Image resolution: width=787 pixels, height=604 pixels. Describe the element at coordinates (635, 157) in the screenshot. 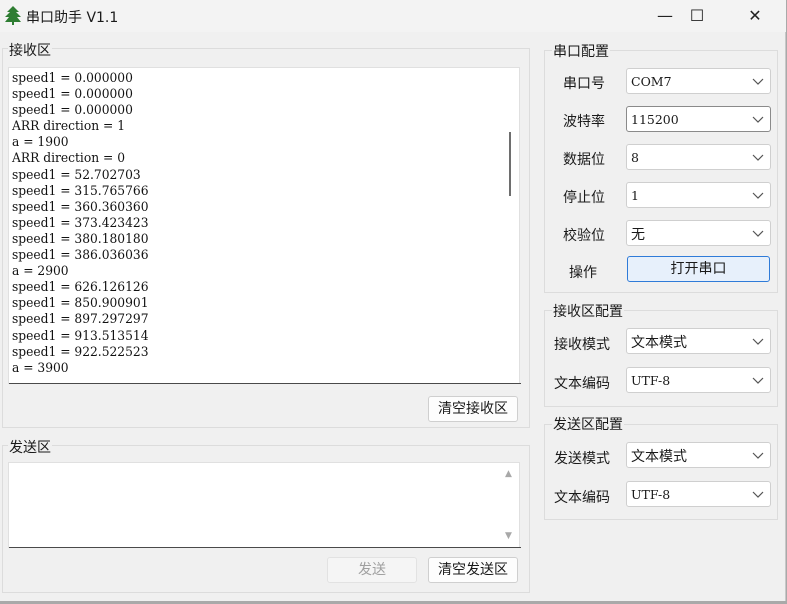

I see `databits-value: 8` at that location.